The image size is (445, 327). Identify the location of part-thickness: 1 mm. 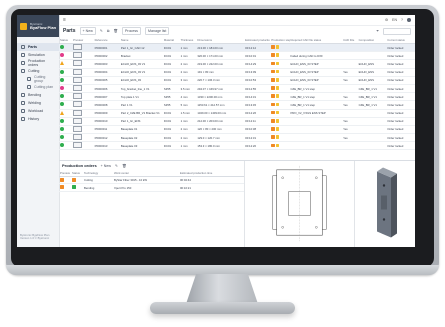
(188, 56).